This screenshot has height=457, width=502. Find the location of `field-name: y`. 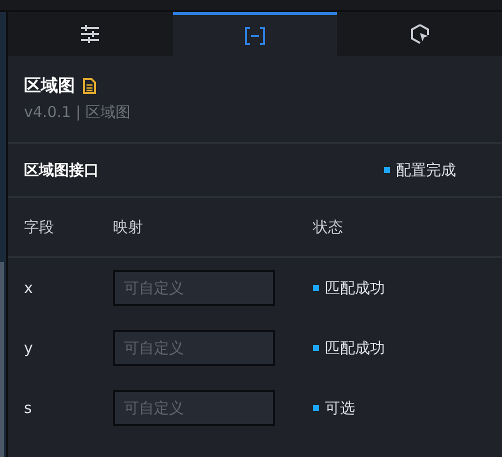

field-name: y is located at coordinates (29, 348).